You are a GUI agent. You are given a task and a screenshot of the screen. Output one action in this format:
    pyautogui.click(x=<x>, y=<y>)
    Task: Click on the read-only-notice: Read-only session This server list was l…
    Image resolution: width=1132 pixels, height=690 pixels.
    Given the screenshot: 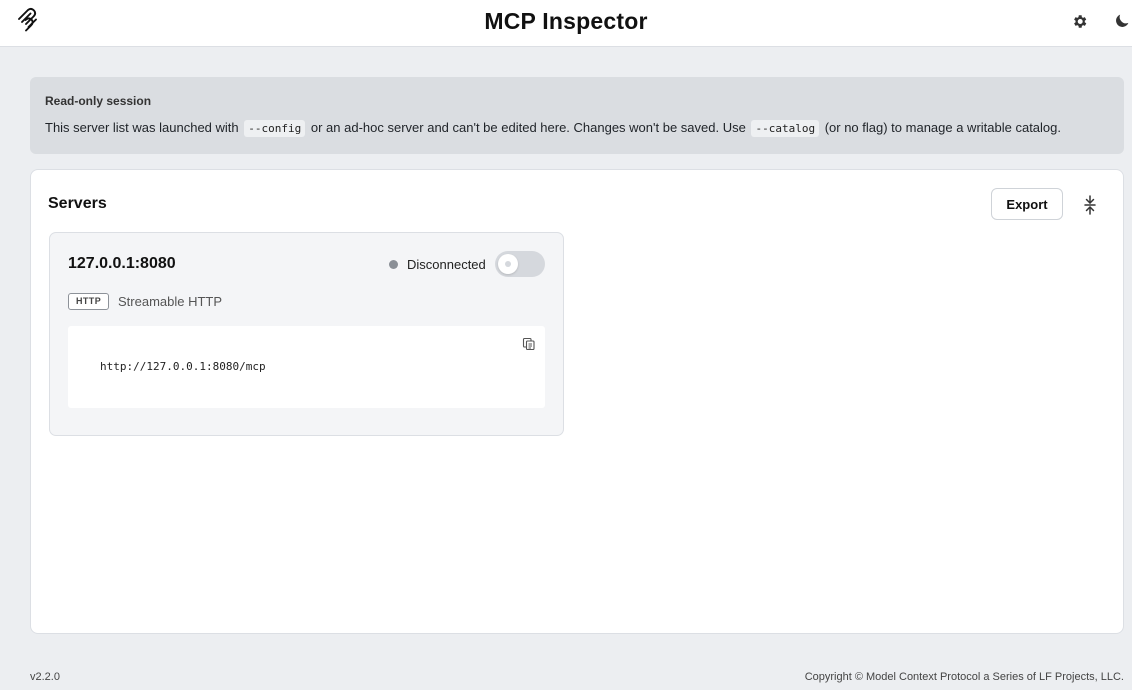 What is the action you would take?
    pyautogui.click(x=577, y=115)
    